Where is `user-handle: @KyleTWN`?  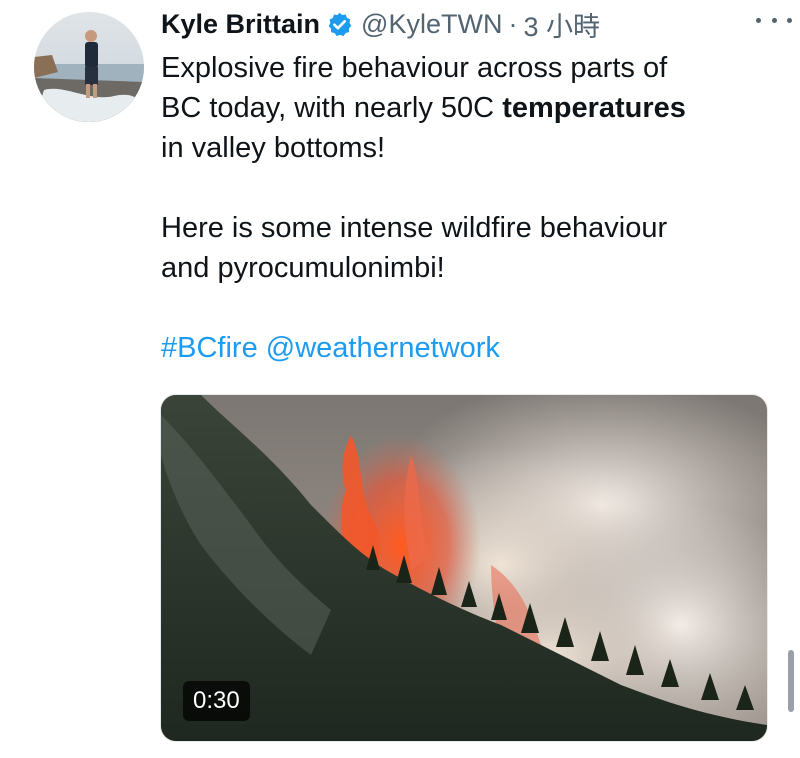 user-handle: @KyleTWN is located at coordinates (431, 24).